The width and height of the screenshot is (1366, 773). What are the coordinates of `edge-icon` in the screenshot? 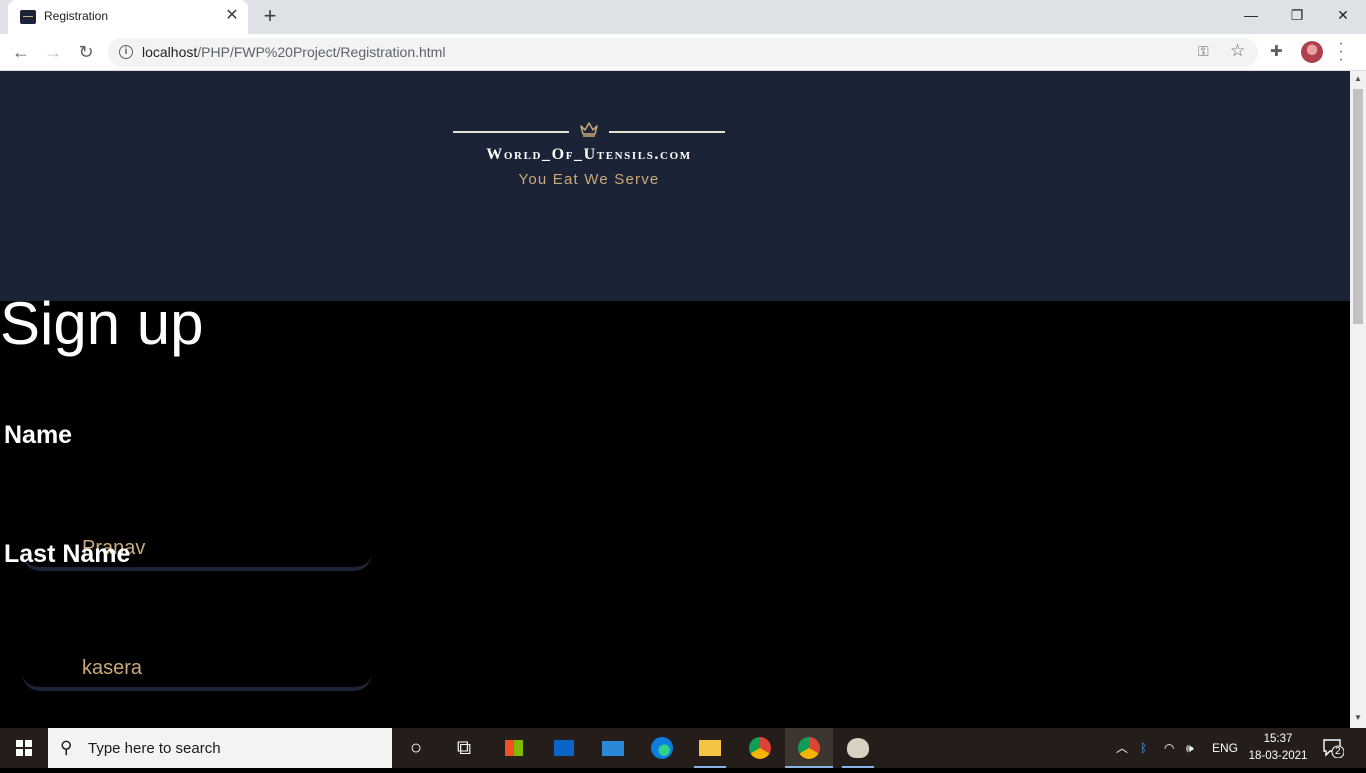 It's located at (662, 748).